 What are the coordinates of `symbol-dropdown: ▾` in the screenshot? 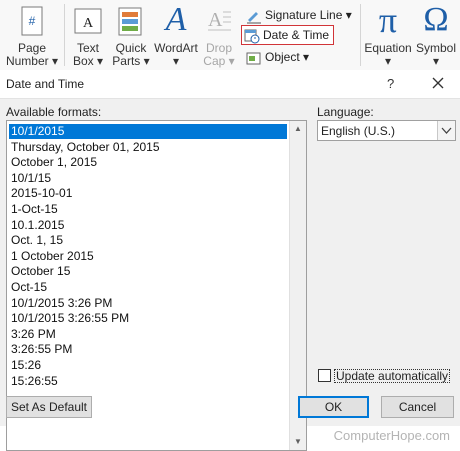 It's located at (436, 61).